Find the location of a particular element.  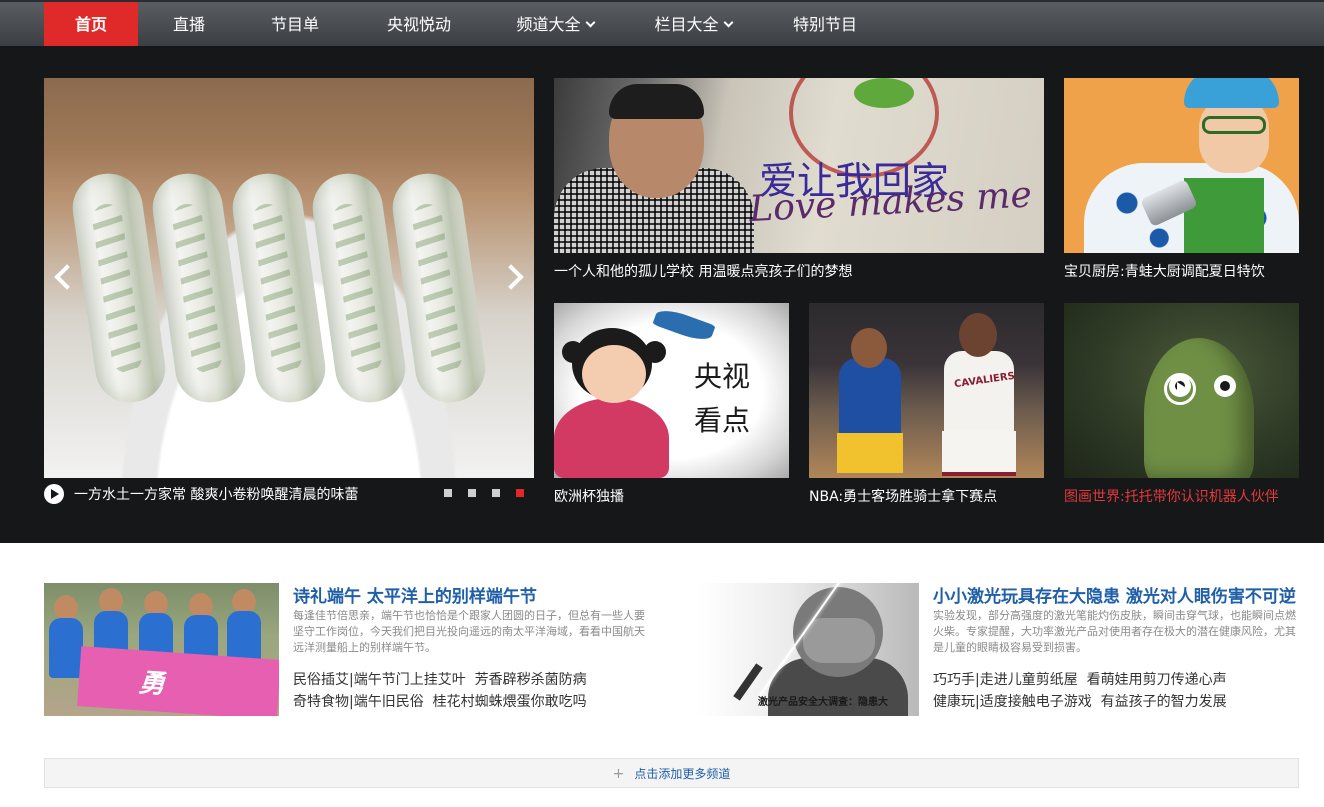

news-title-1: 诗礼端午 太平洋上的别样端午节 is located at coordinates (415, 594).